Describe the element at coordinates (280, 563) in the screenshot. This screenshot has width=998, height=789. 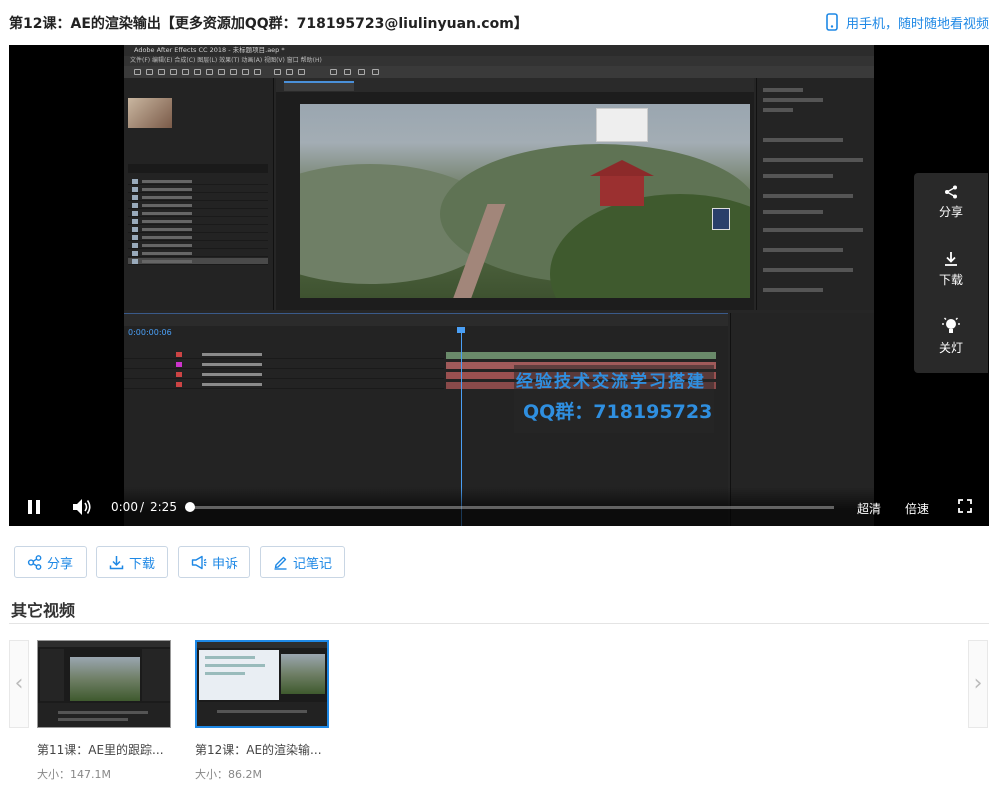
I see `pencil-icon` at that location.